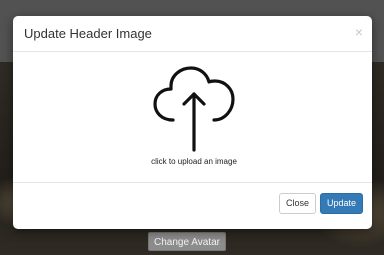 This screenshot has width=384, height=255. Describe the element at coordinates (297, 203) in the screenshot. I see `close-button: Close` at that location.